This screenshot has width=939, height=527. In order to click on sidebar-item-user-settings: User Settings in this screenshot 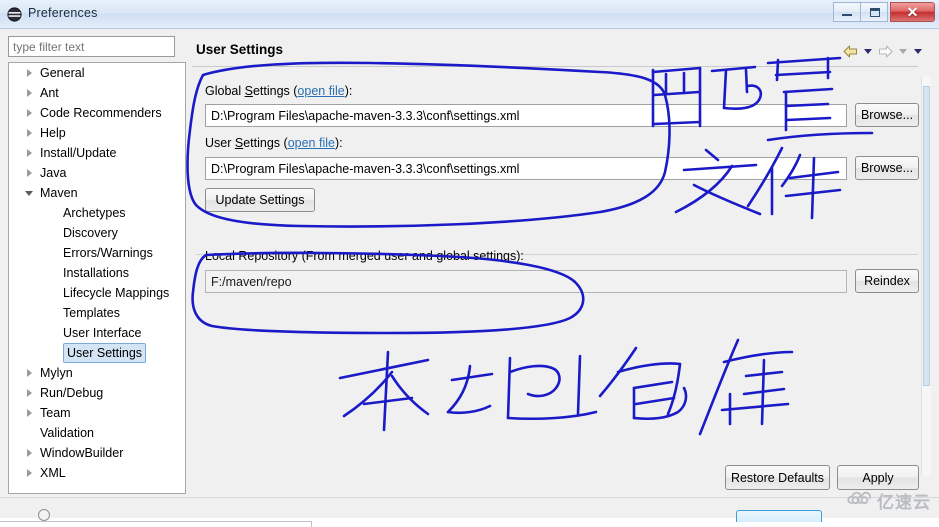, I will do `click(97, 353)`.